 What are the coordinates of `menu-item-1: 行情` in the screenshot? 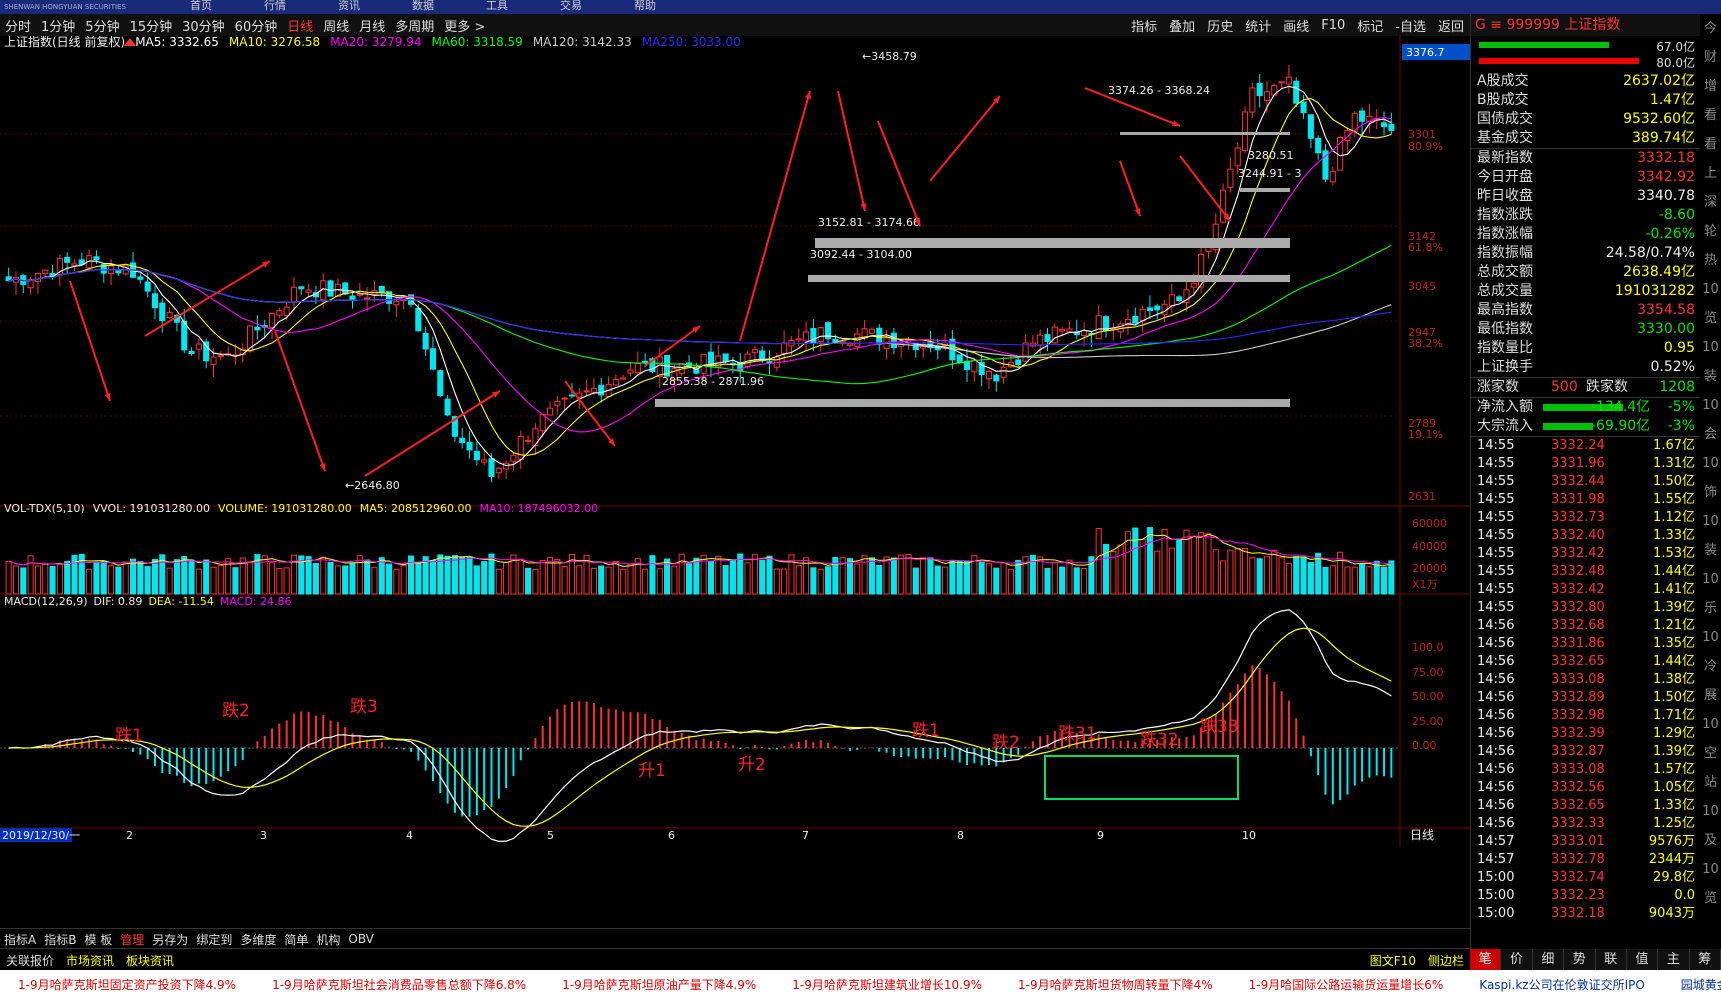 It's located at (275, 6).